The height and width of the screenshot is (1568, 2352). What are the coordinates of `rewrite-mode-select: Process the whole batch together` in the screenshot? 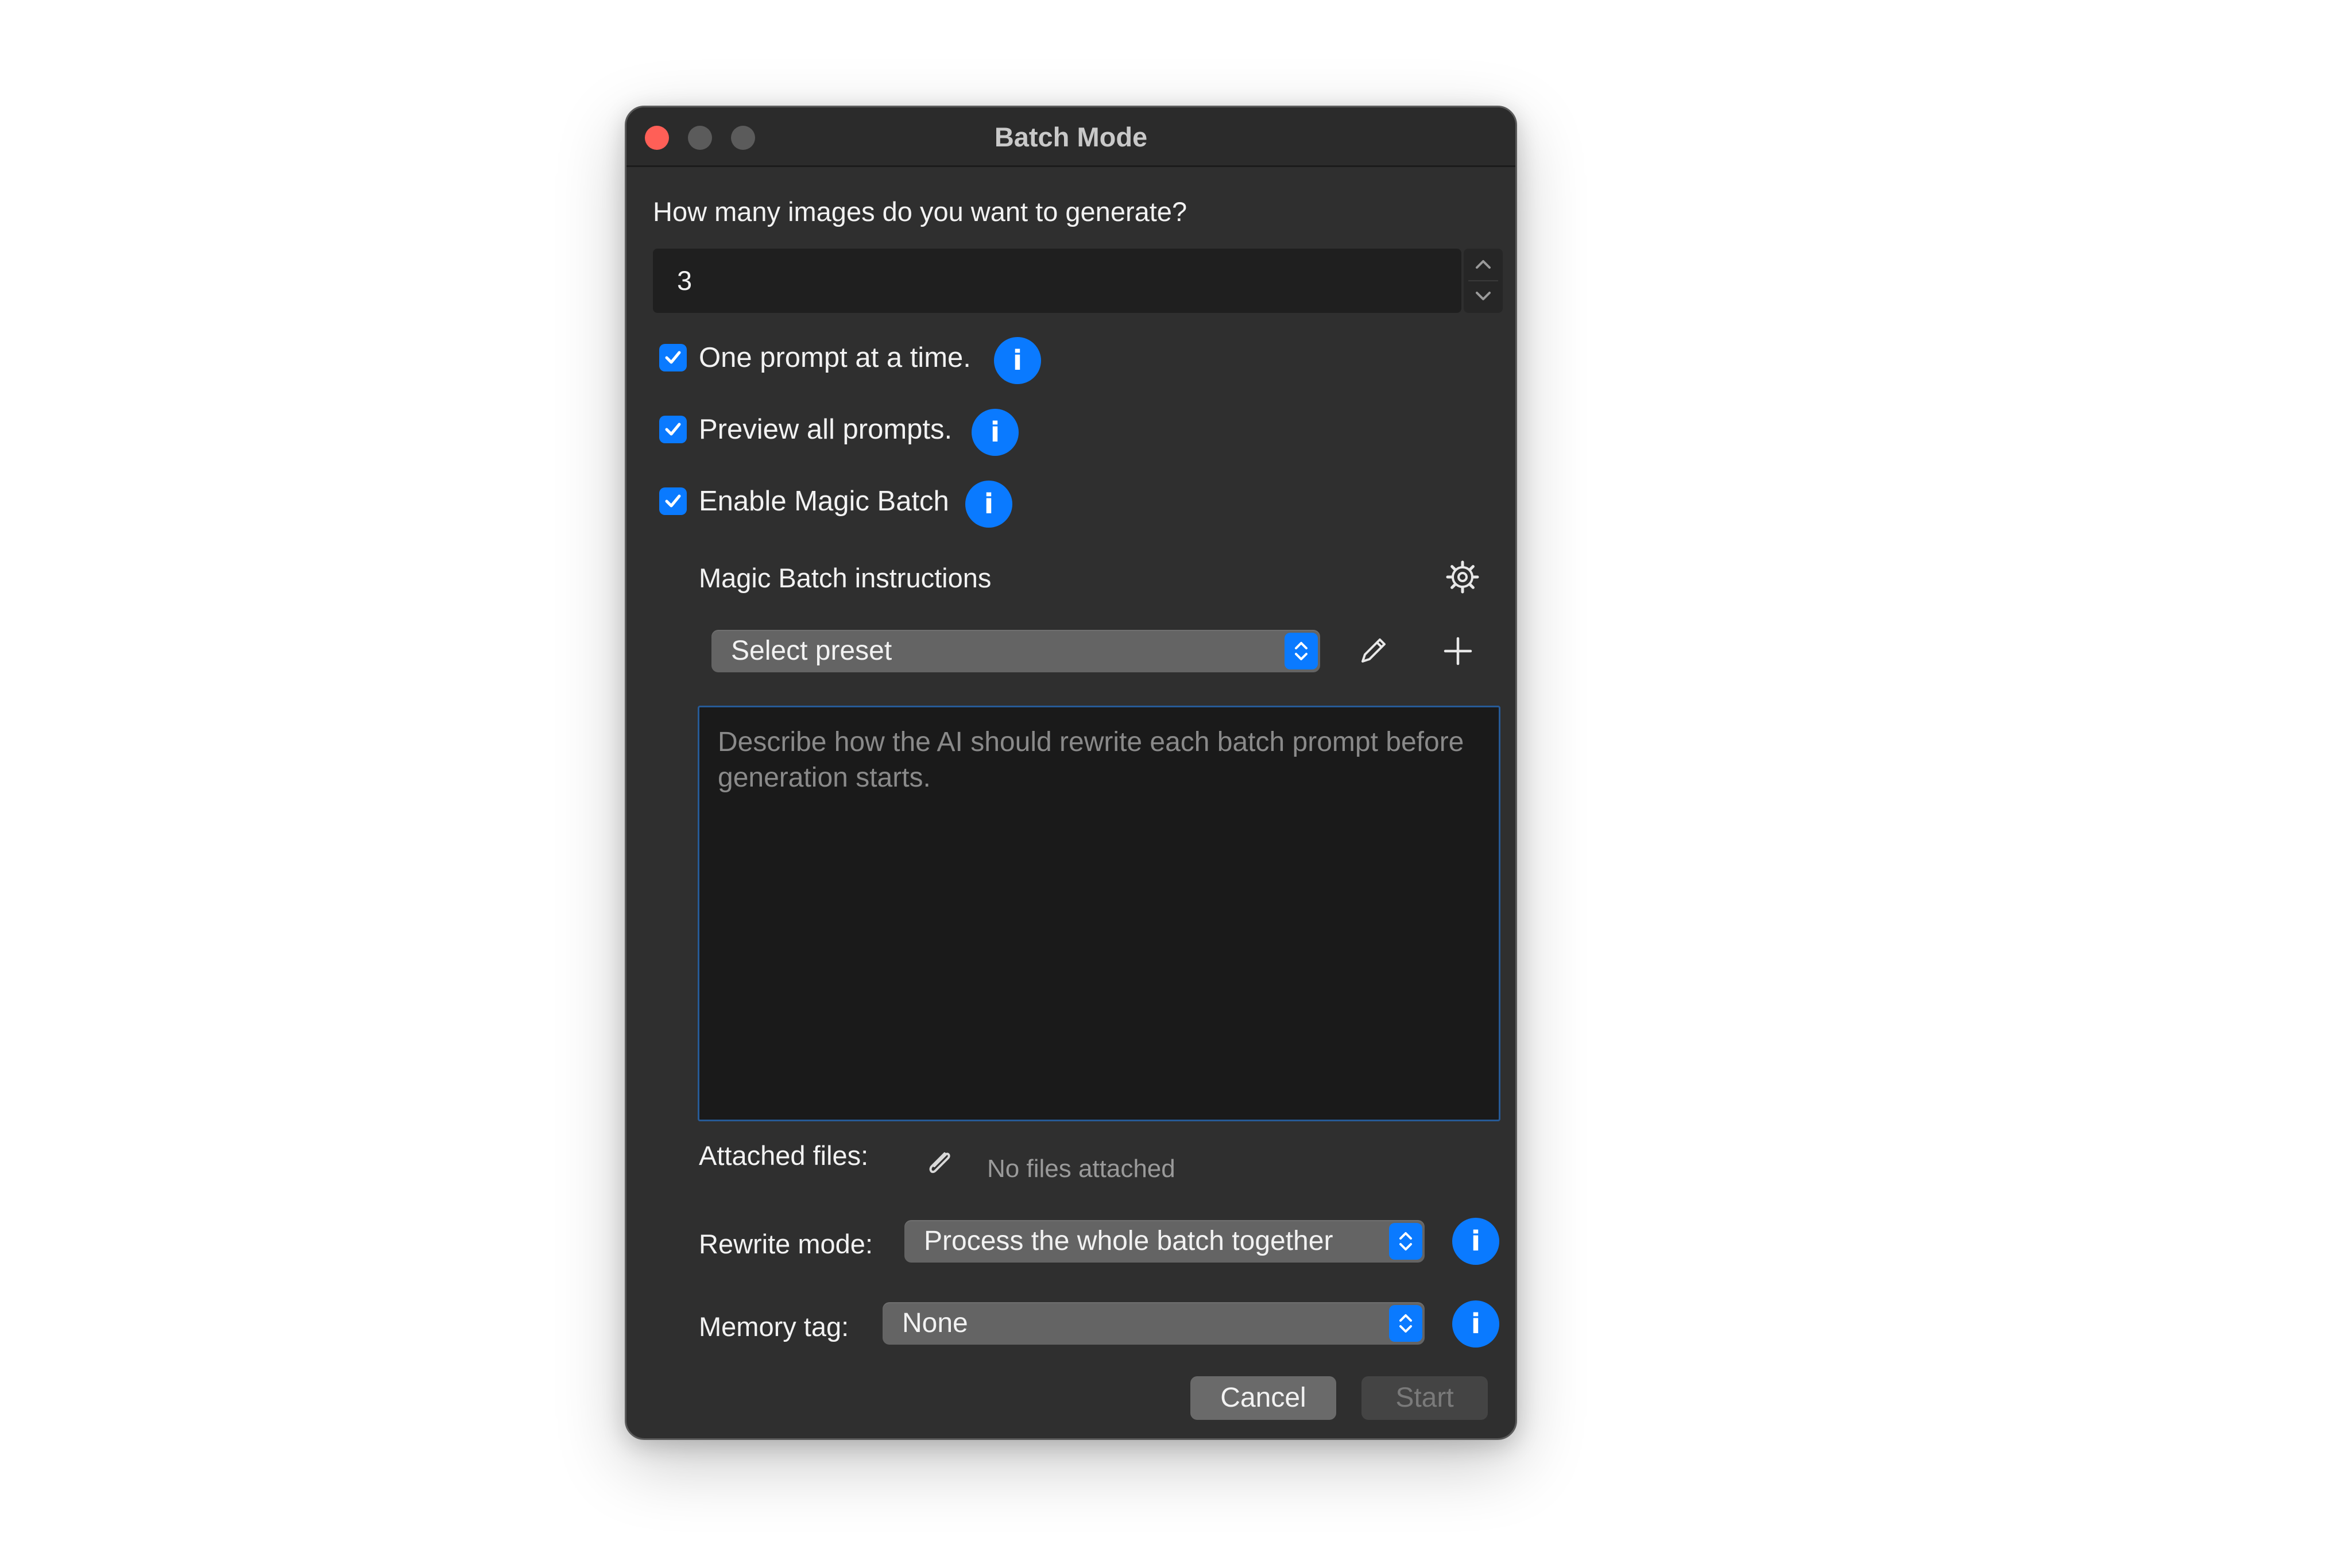 It's located at (1164, 1242).